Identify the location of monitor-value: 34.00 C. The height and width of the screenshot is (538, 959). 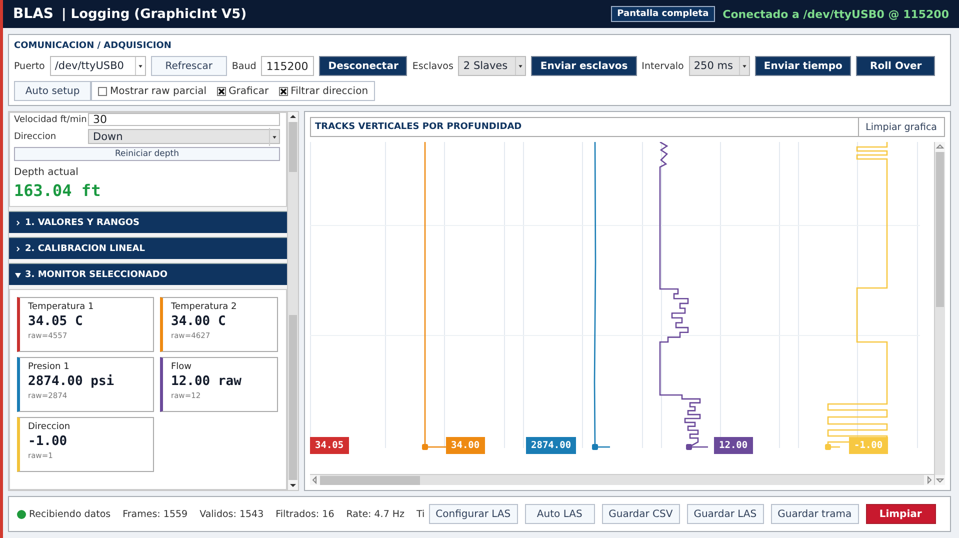
(199, 321).